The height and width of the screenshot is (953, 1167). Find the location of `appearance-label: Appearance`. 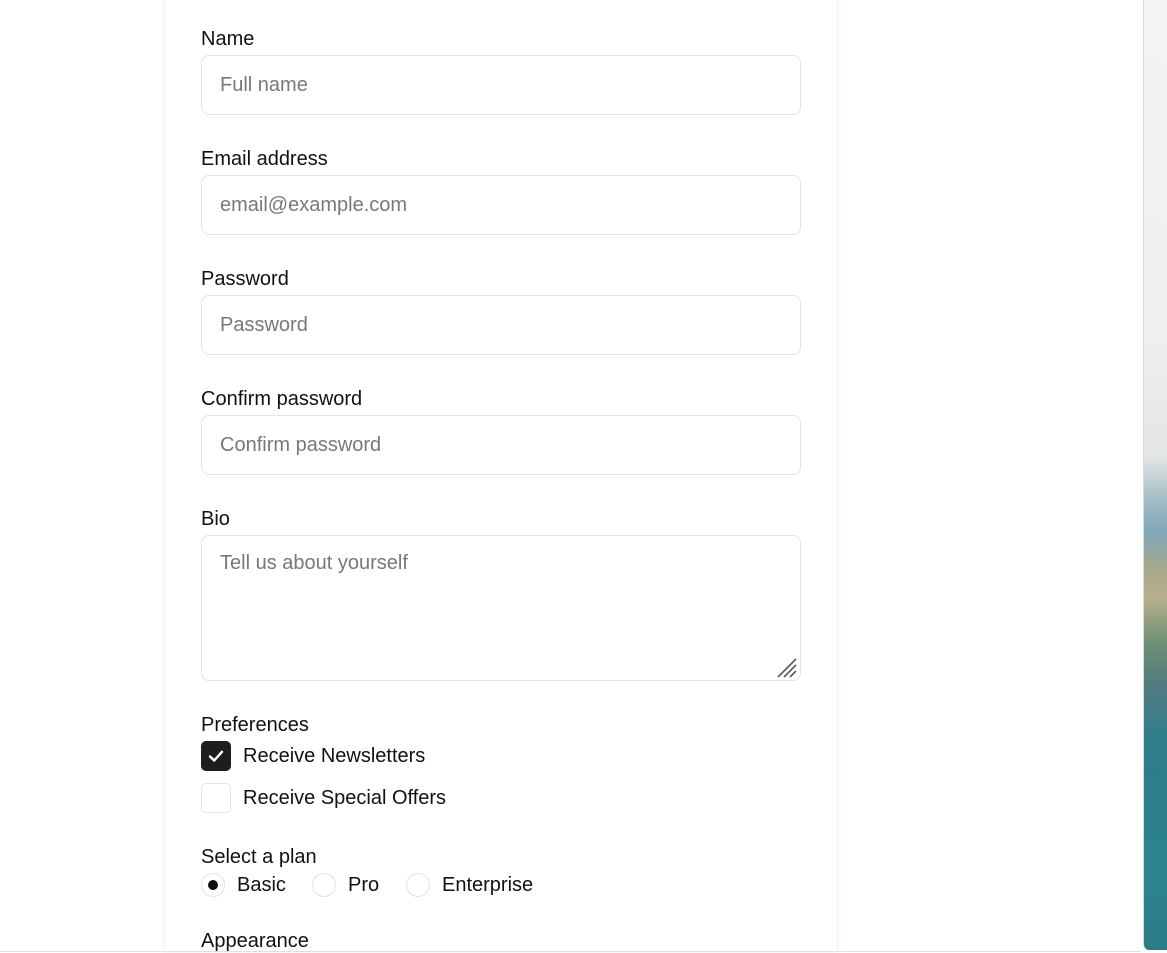

appearance-label: Appearance is located at coordinates (255, 941).